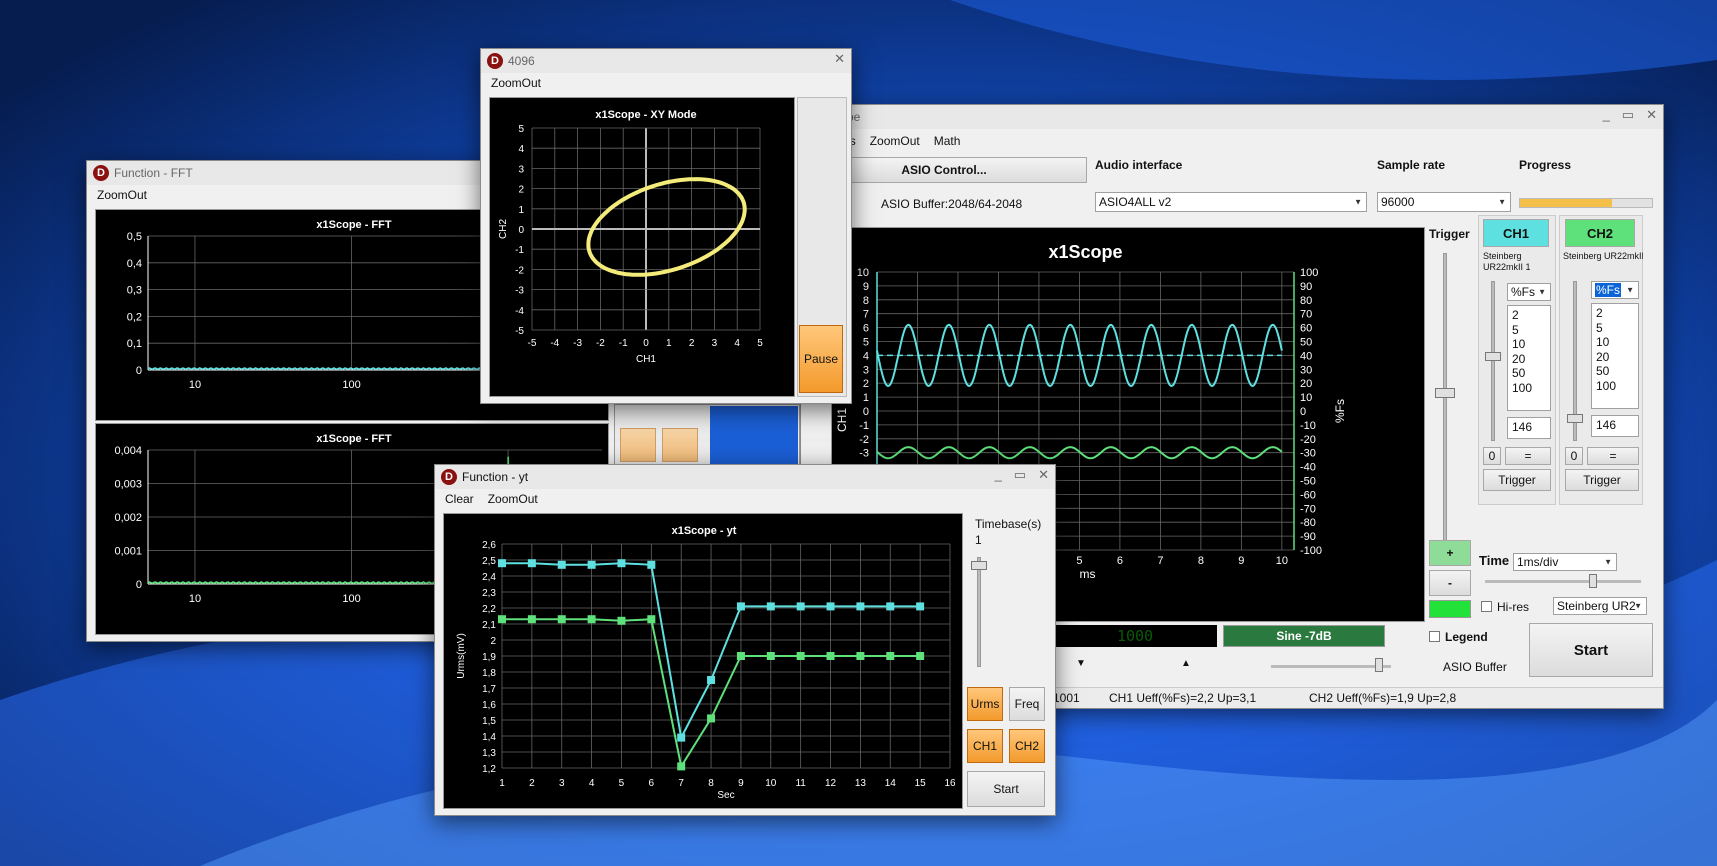  I want to click on y-tick-label: 0, so click(521, 230).